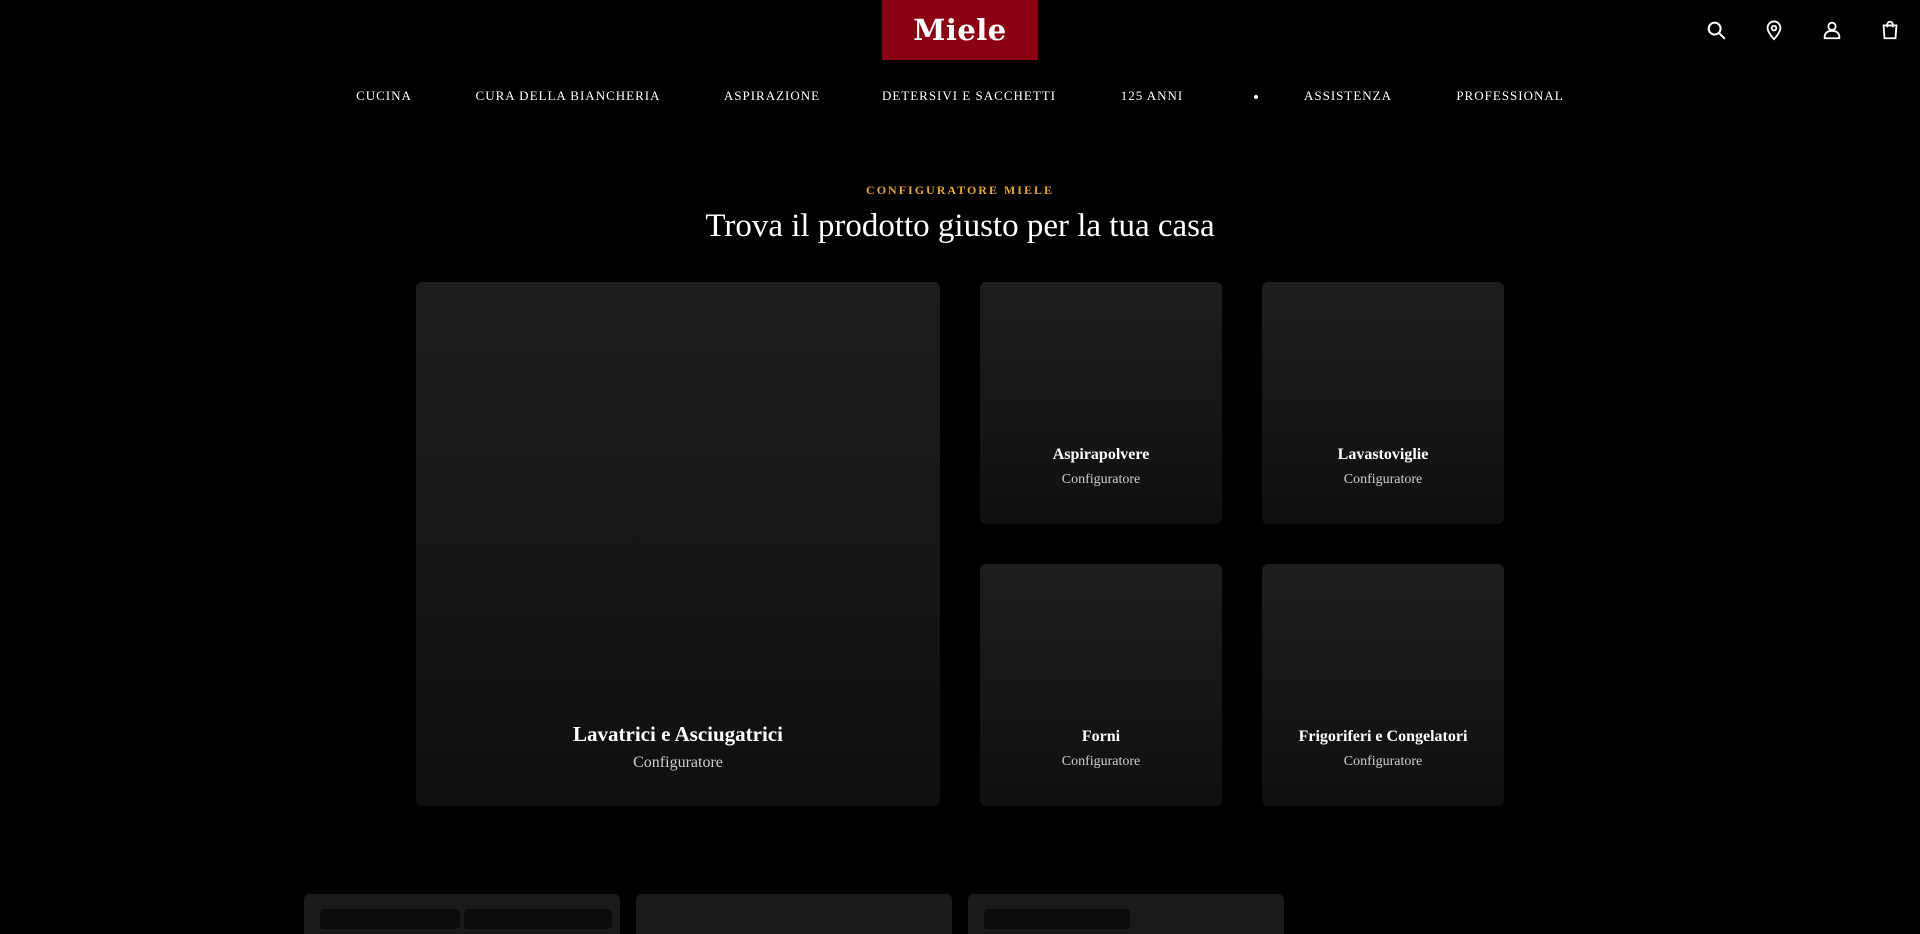 The image size is (1920, 934). Describe the element at coordinates (1383, 685) in the screenshot. I see `card-frigoriferi-e-congelatori: Frigoriferi e Congelatori Configuratore` at that location.